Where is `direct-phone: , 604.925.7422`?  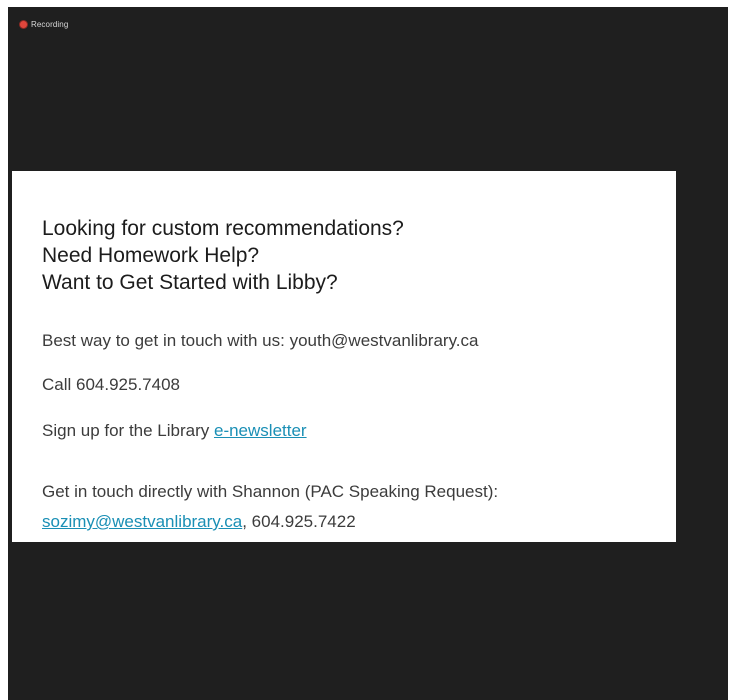
direct-phone: , 604.925.7422 is located at coordinates (299, 521).